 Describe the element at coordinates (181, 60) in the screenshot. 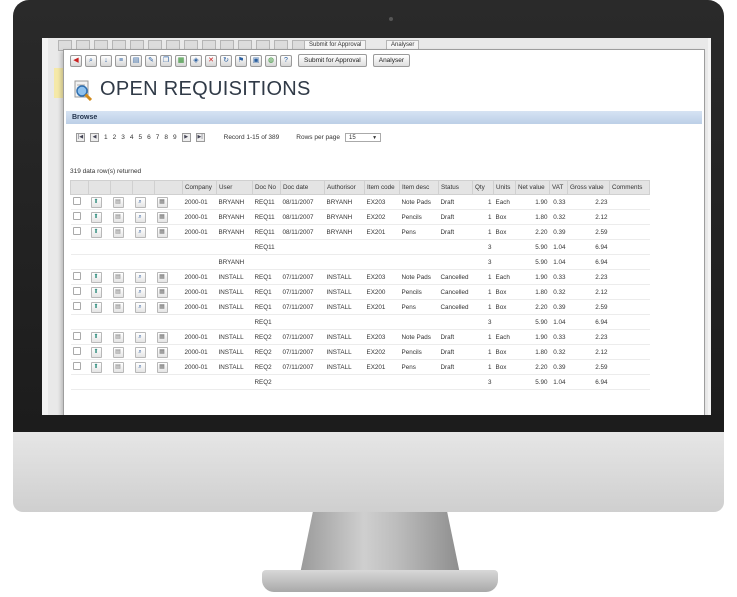

I see `export-icon: ▦` at that location.